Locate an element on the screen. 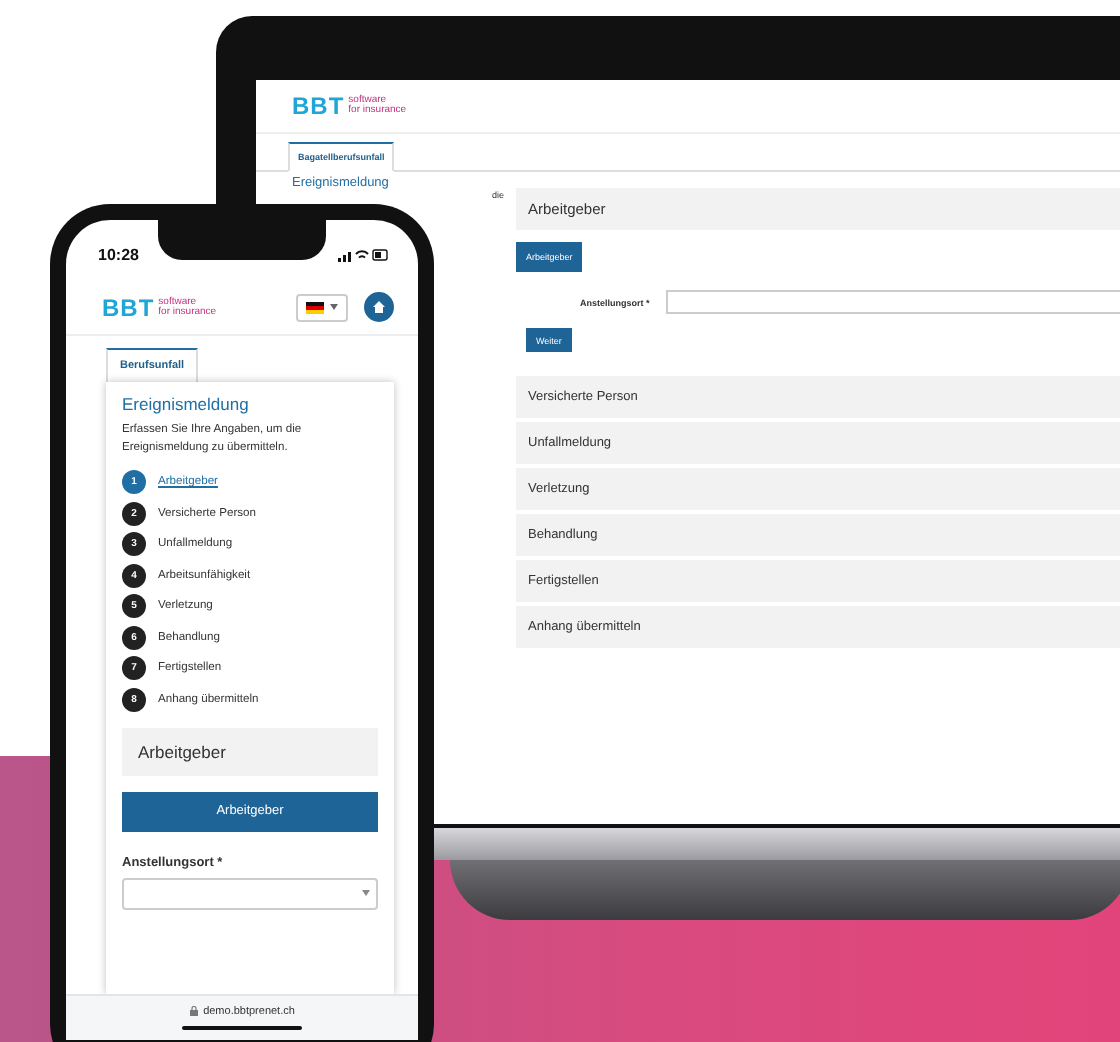  home-indicator is located at coordinates (242, 1028).